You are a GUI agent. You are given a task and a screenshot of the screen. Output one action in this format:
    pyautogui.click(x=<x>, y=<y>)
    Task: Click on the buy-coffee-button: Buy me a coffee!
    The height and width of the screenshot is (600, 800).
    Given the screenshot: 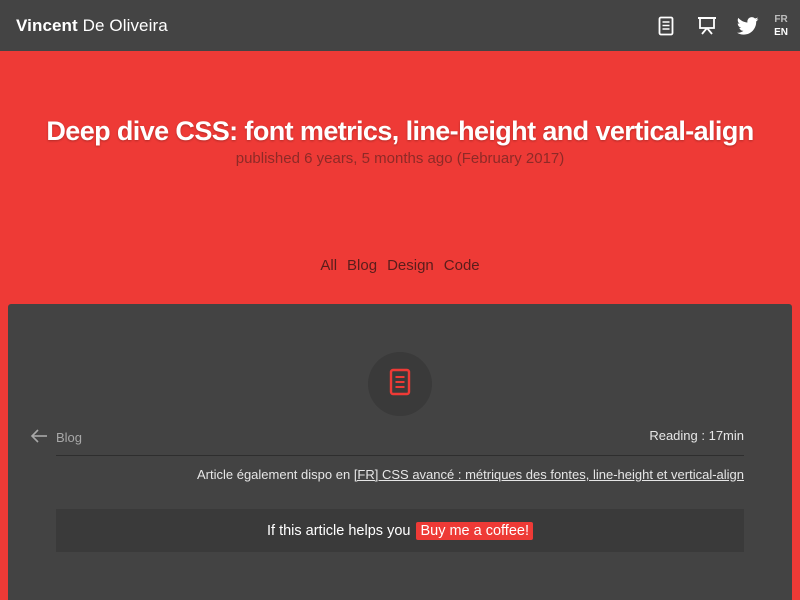 What is the action you would take?
    pyautogui.click(x=474, y=530)
    